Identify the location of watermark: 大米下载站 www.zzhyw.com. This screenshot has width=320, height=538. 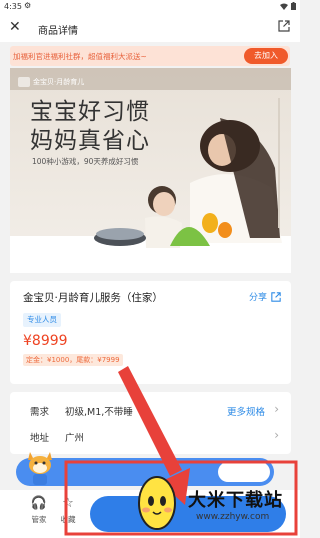
(215, 499).